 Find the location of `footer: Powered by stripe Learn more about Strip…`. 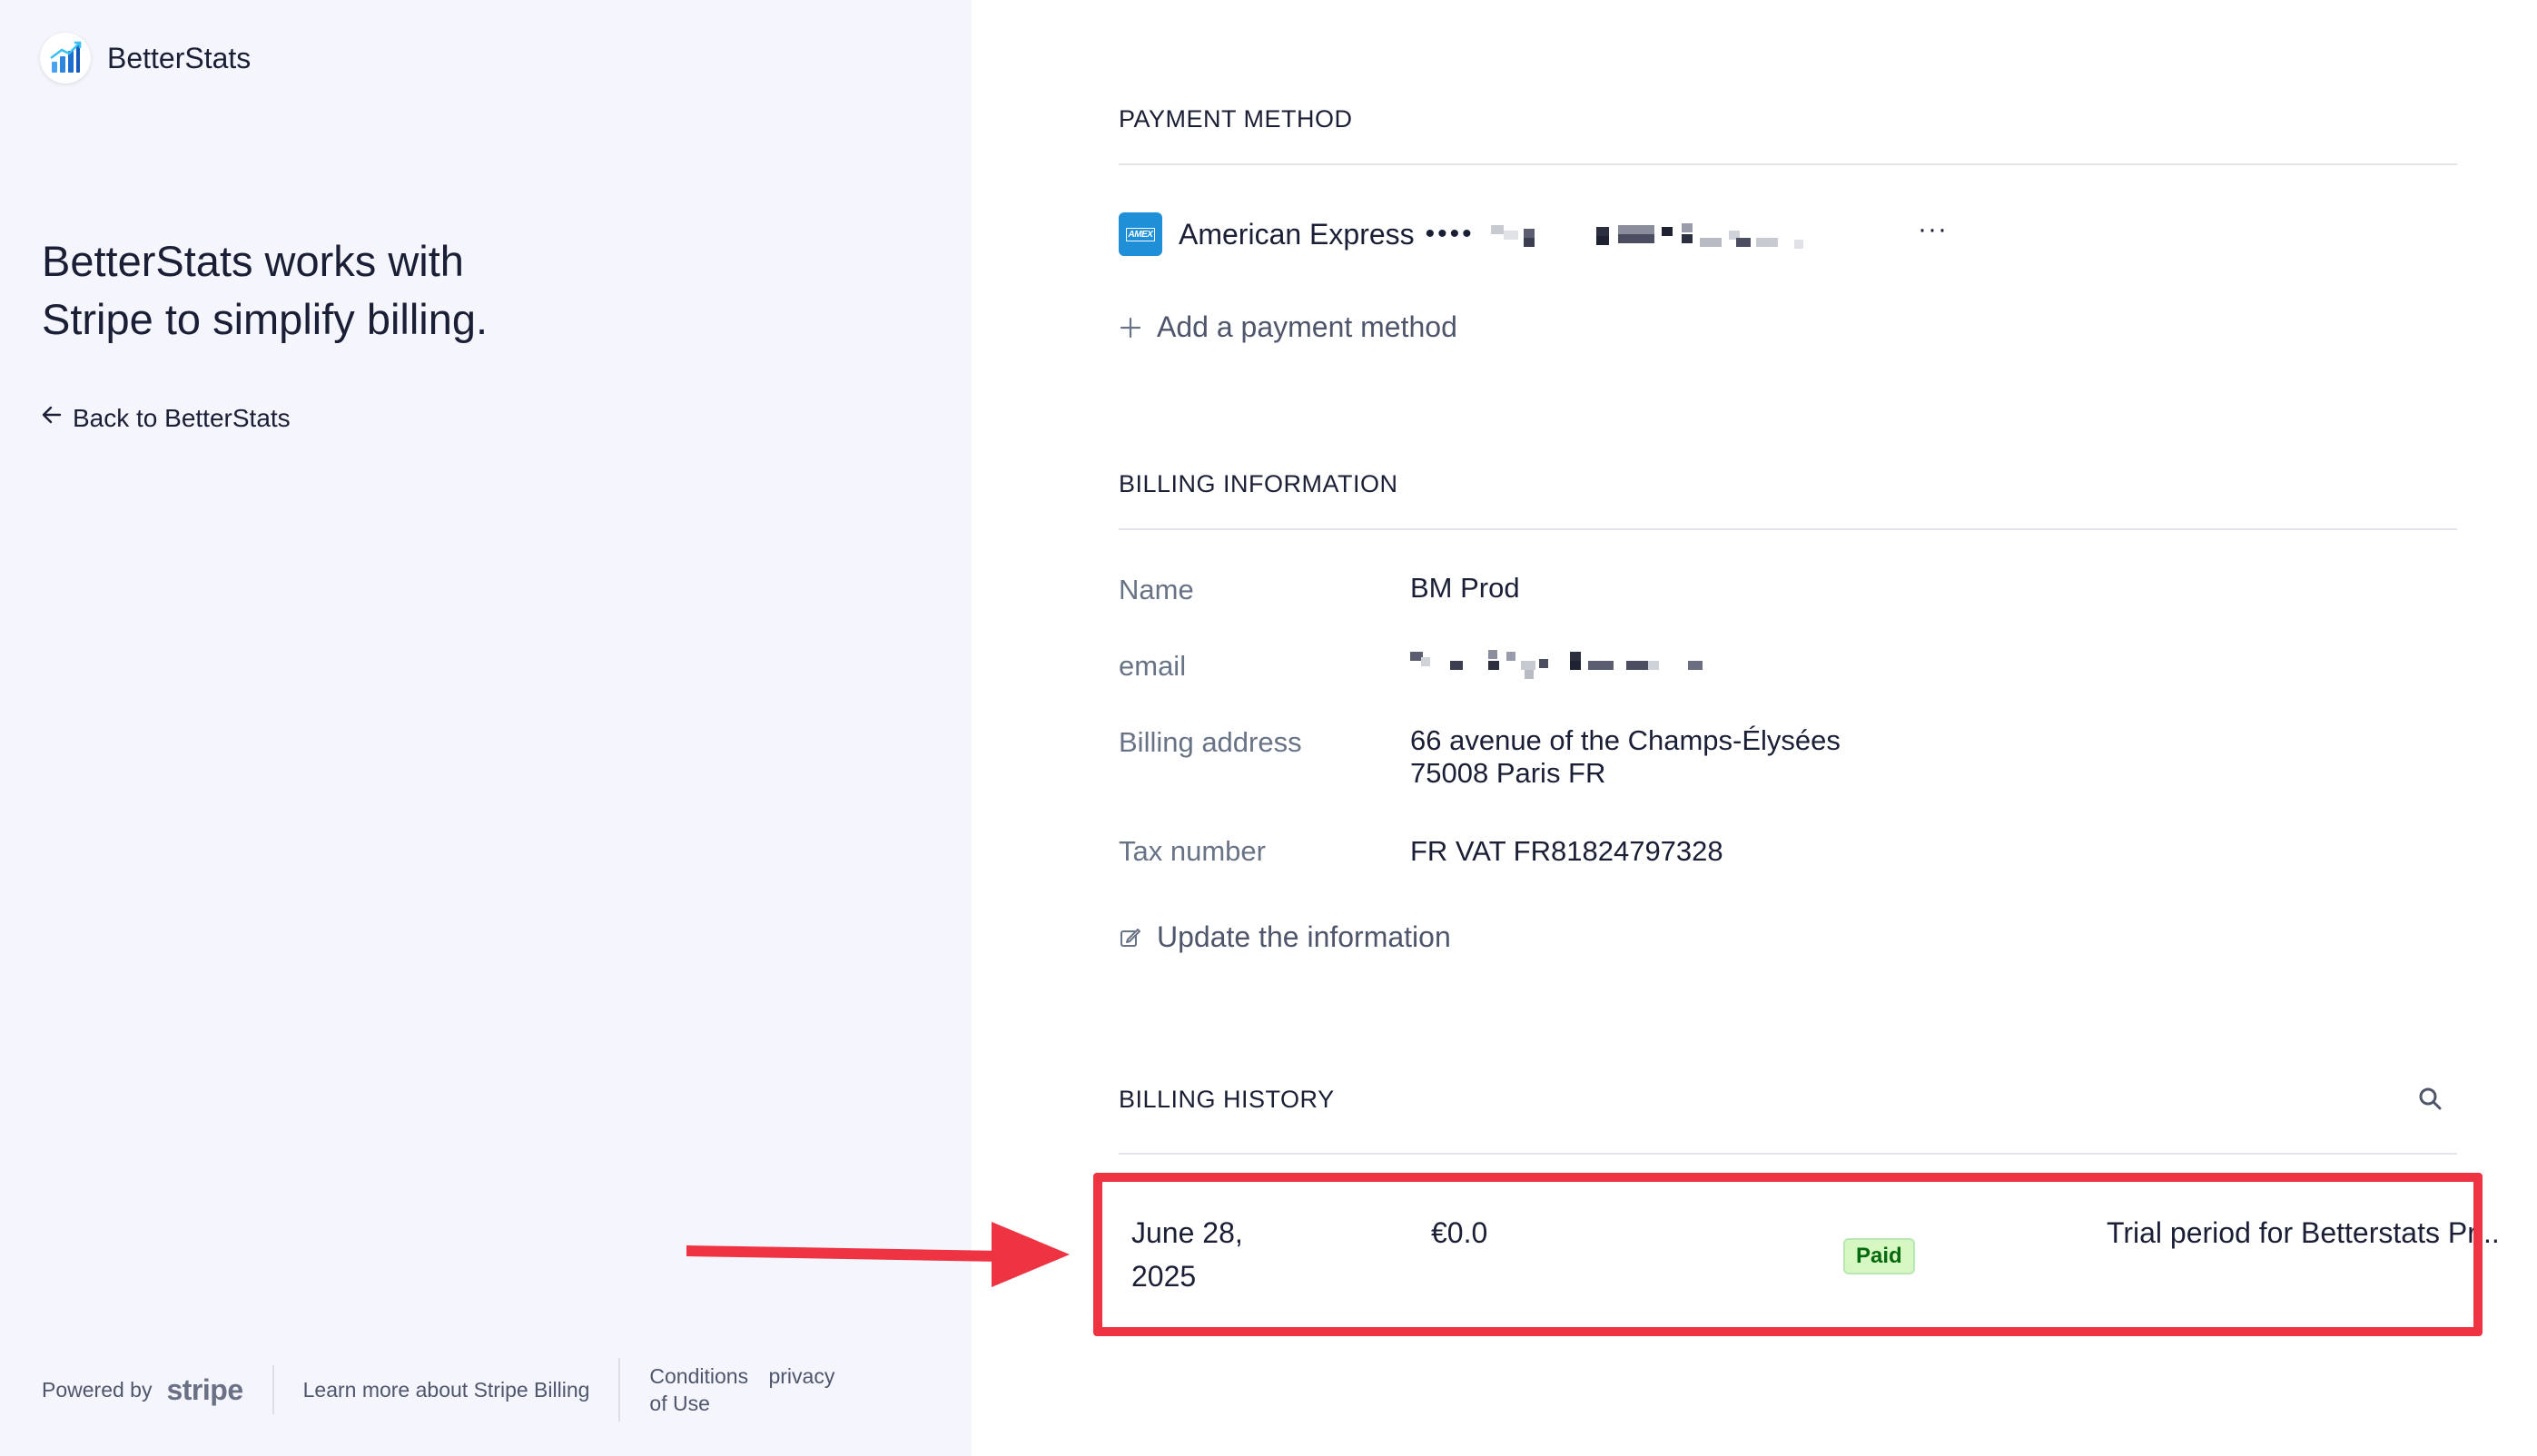

footer: Powered by stripe Learn more about Strip… is located at coordinates (445, 1390).